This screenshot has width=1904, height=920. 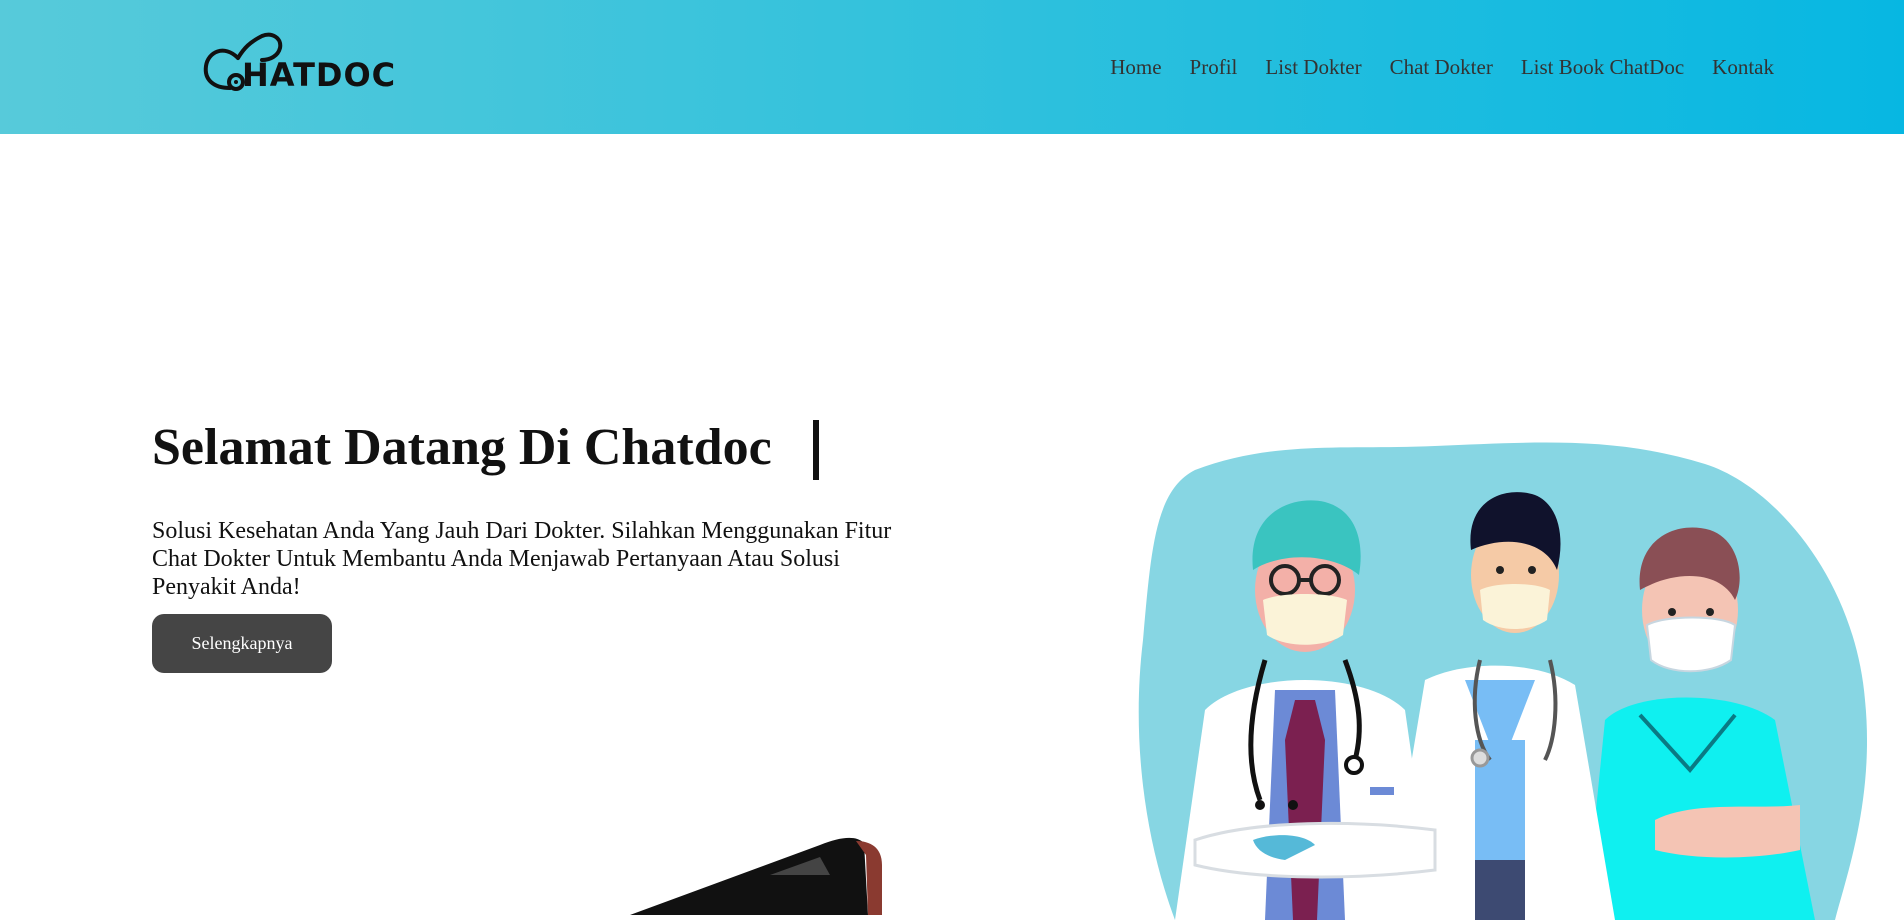 I want to click on nav-list-dokter: List Dokter, so click(x=1313, y=67).